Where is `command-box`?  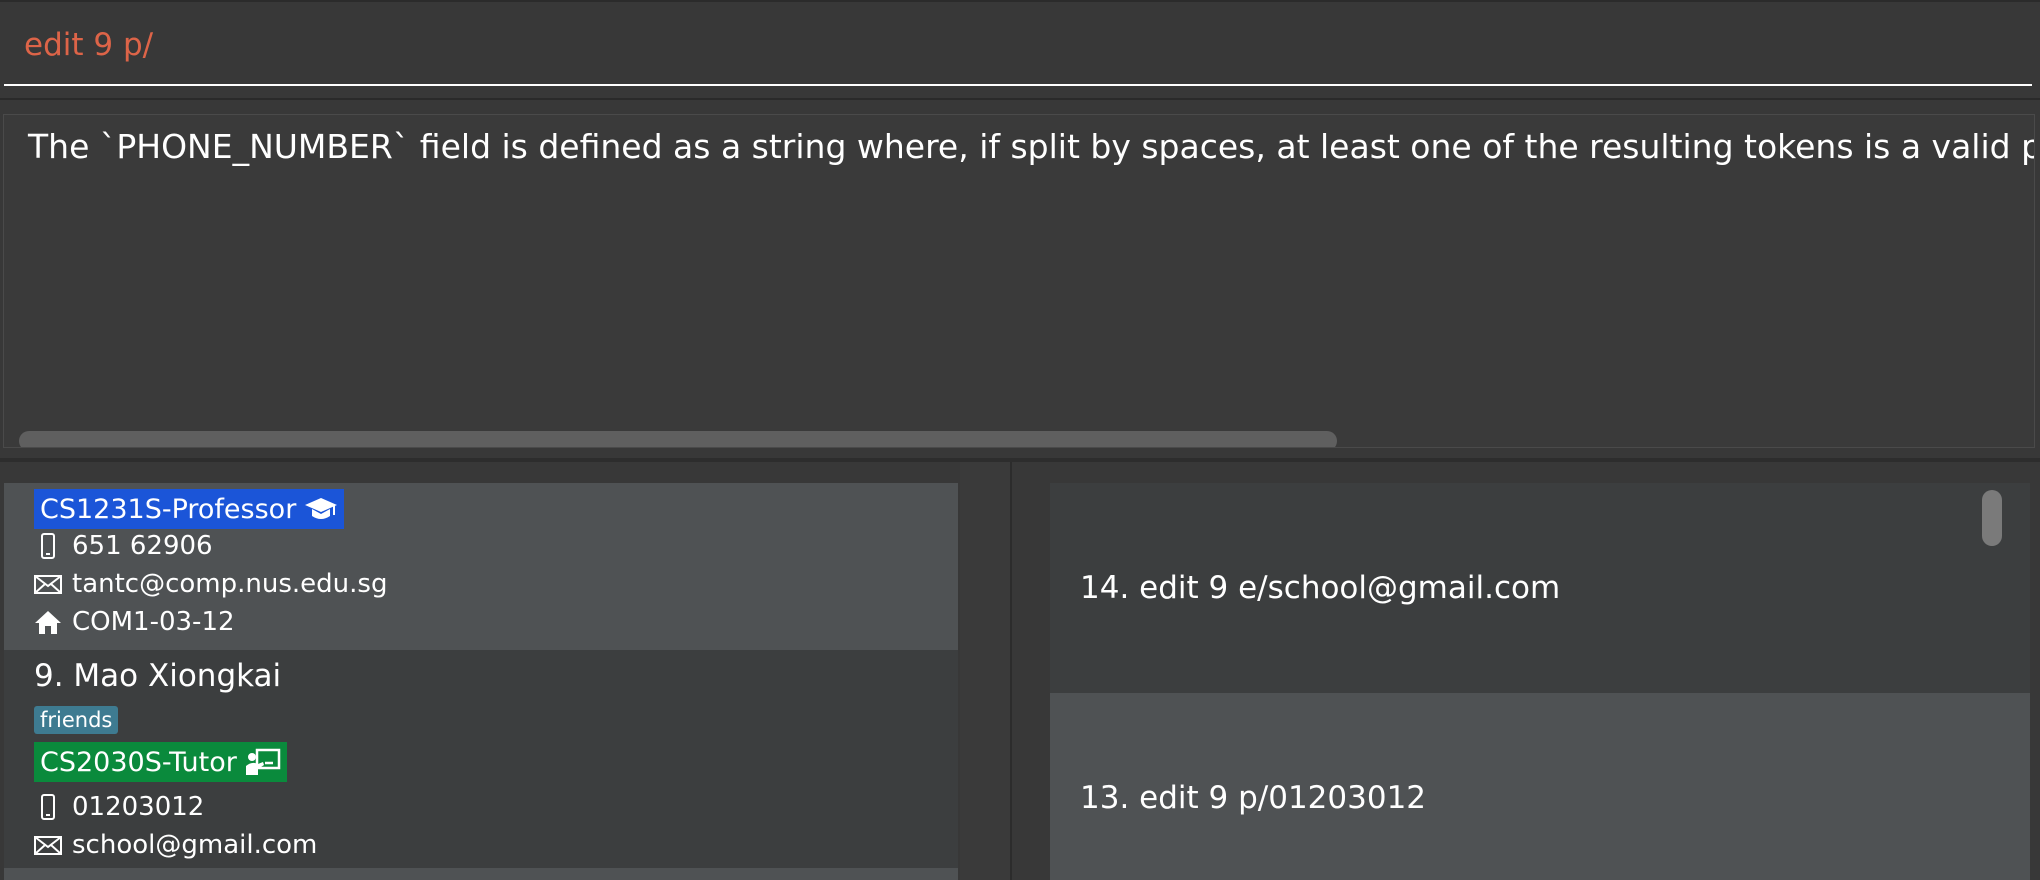 command-box is located at coordinates (1020, 47).